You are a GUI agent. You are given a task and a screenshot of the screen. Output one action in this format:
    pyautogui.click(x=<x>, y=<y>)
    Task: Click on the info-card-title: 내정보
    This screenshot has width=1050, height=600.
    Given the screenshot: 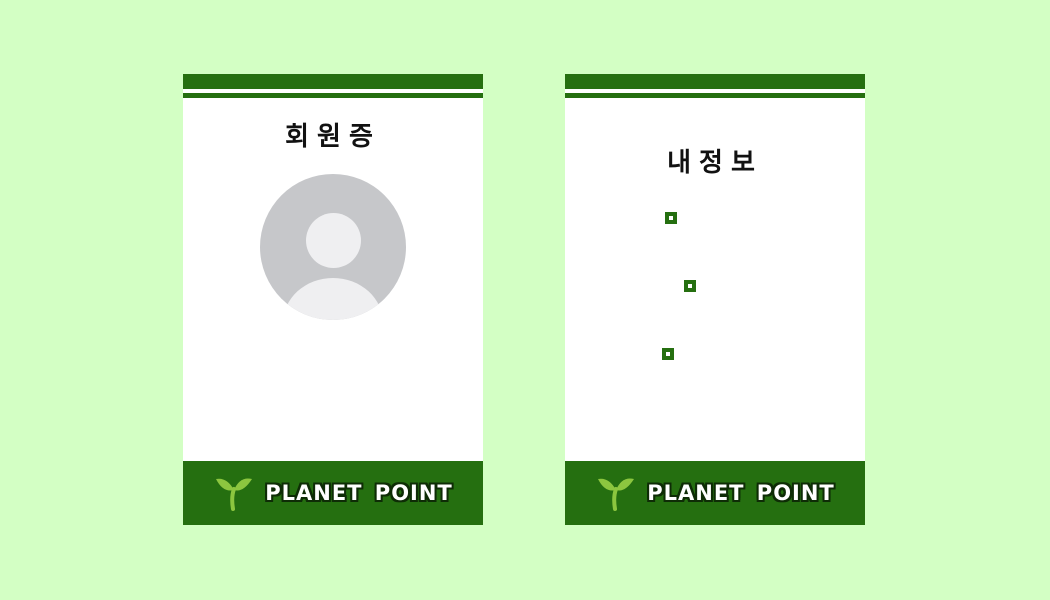 What is the action you would take?
    pyautogui.click(x=715, y=163)
    